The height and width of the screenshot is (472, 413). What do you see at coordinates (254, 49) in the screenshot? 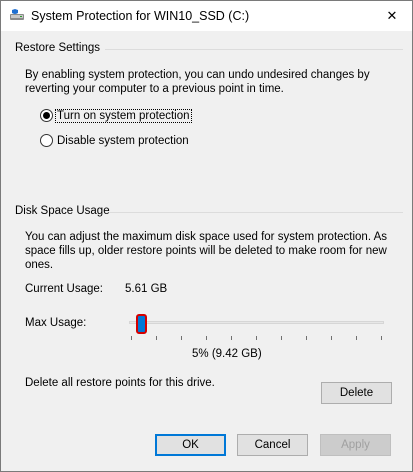
I see `restore-settings-divider` at bounding box center [254, 49].